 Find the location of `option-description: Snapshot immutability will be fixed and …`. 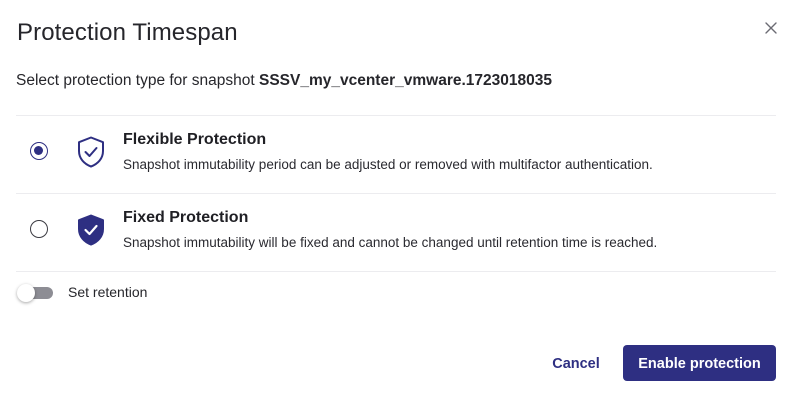

option-description: Snapshot immutability will be fixed and … is located at coordinates (390, 242).